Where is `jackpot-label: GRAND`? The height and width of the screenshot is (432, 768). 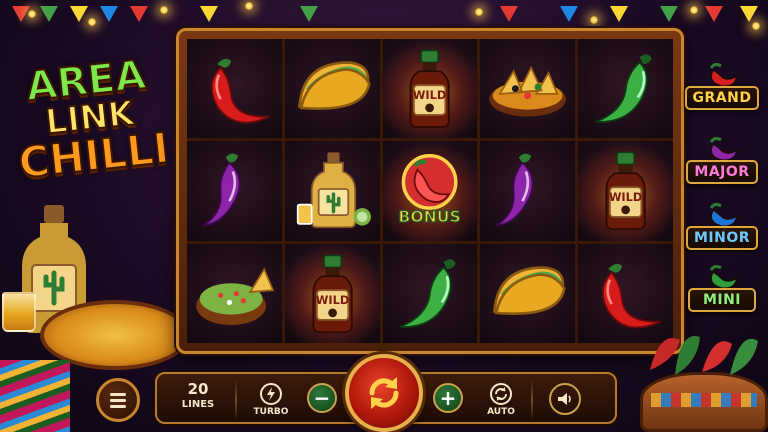
jackpot-label: GRAND is located at coordinates (722, 98).